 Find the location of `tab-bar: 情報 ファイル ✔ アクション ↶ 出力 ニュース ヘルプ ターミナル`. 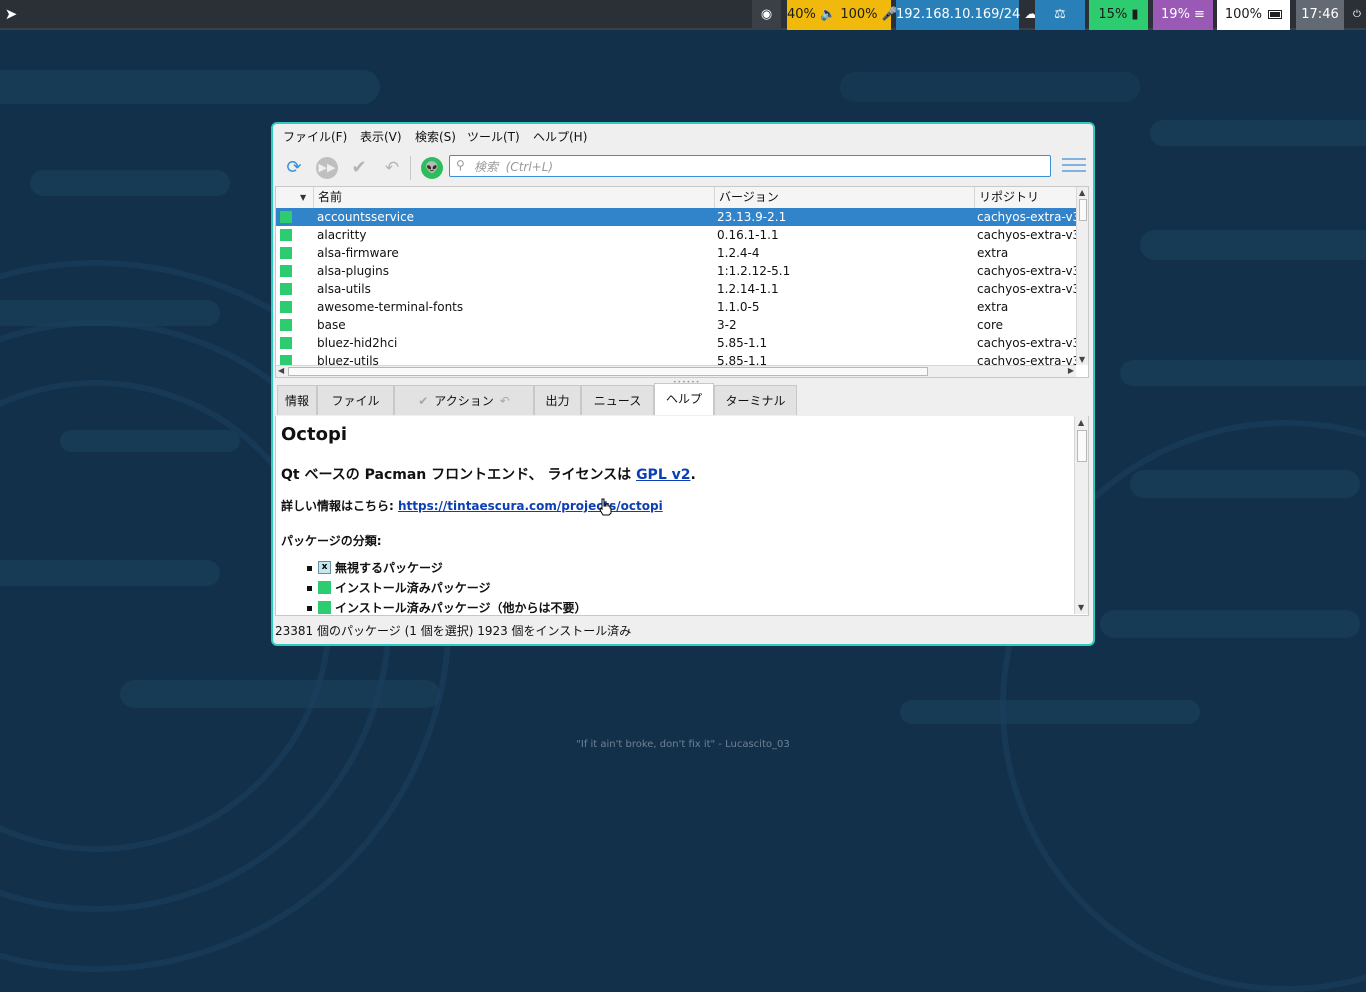

tab-bar: 情報 ファイル ✔ アクション ↶ 出力 ニュース ヘルプ ターミナル is located at coordinates (682, 400).